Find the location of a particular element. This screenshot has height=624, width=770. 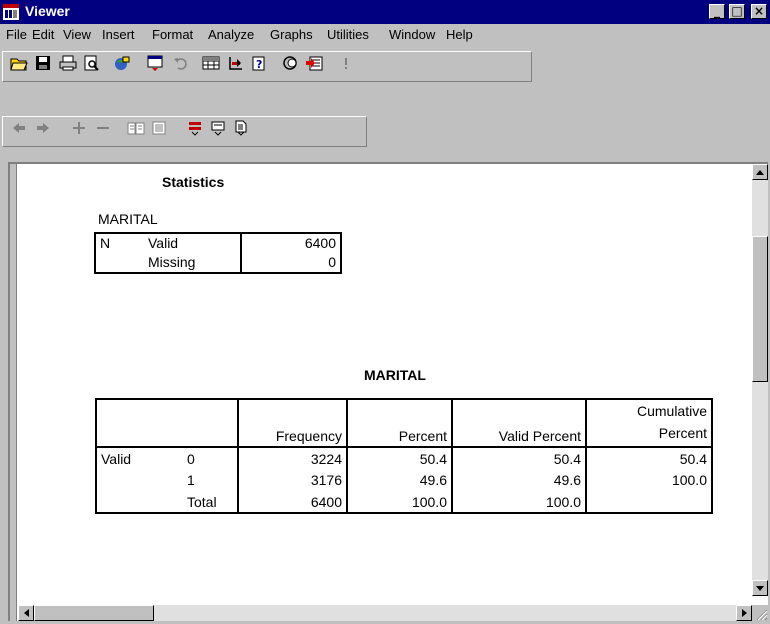

menu-window: Window is located at coordinates (412, 34).